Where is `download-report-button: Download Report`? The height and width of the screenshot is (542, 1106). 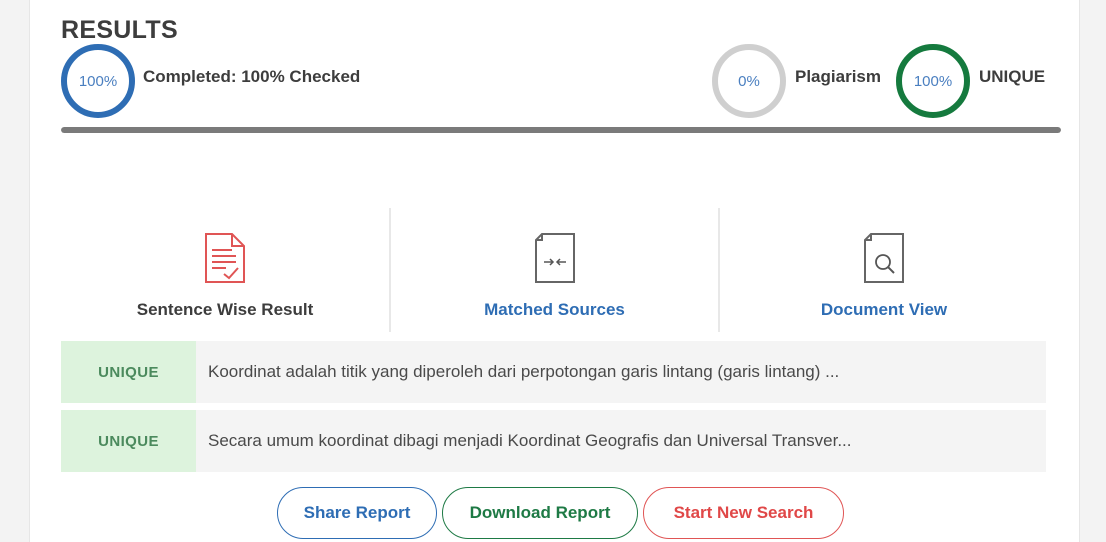 download-report-button: Download Report is located at coordinates (540, 513).